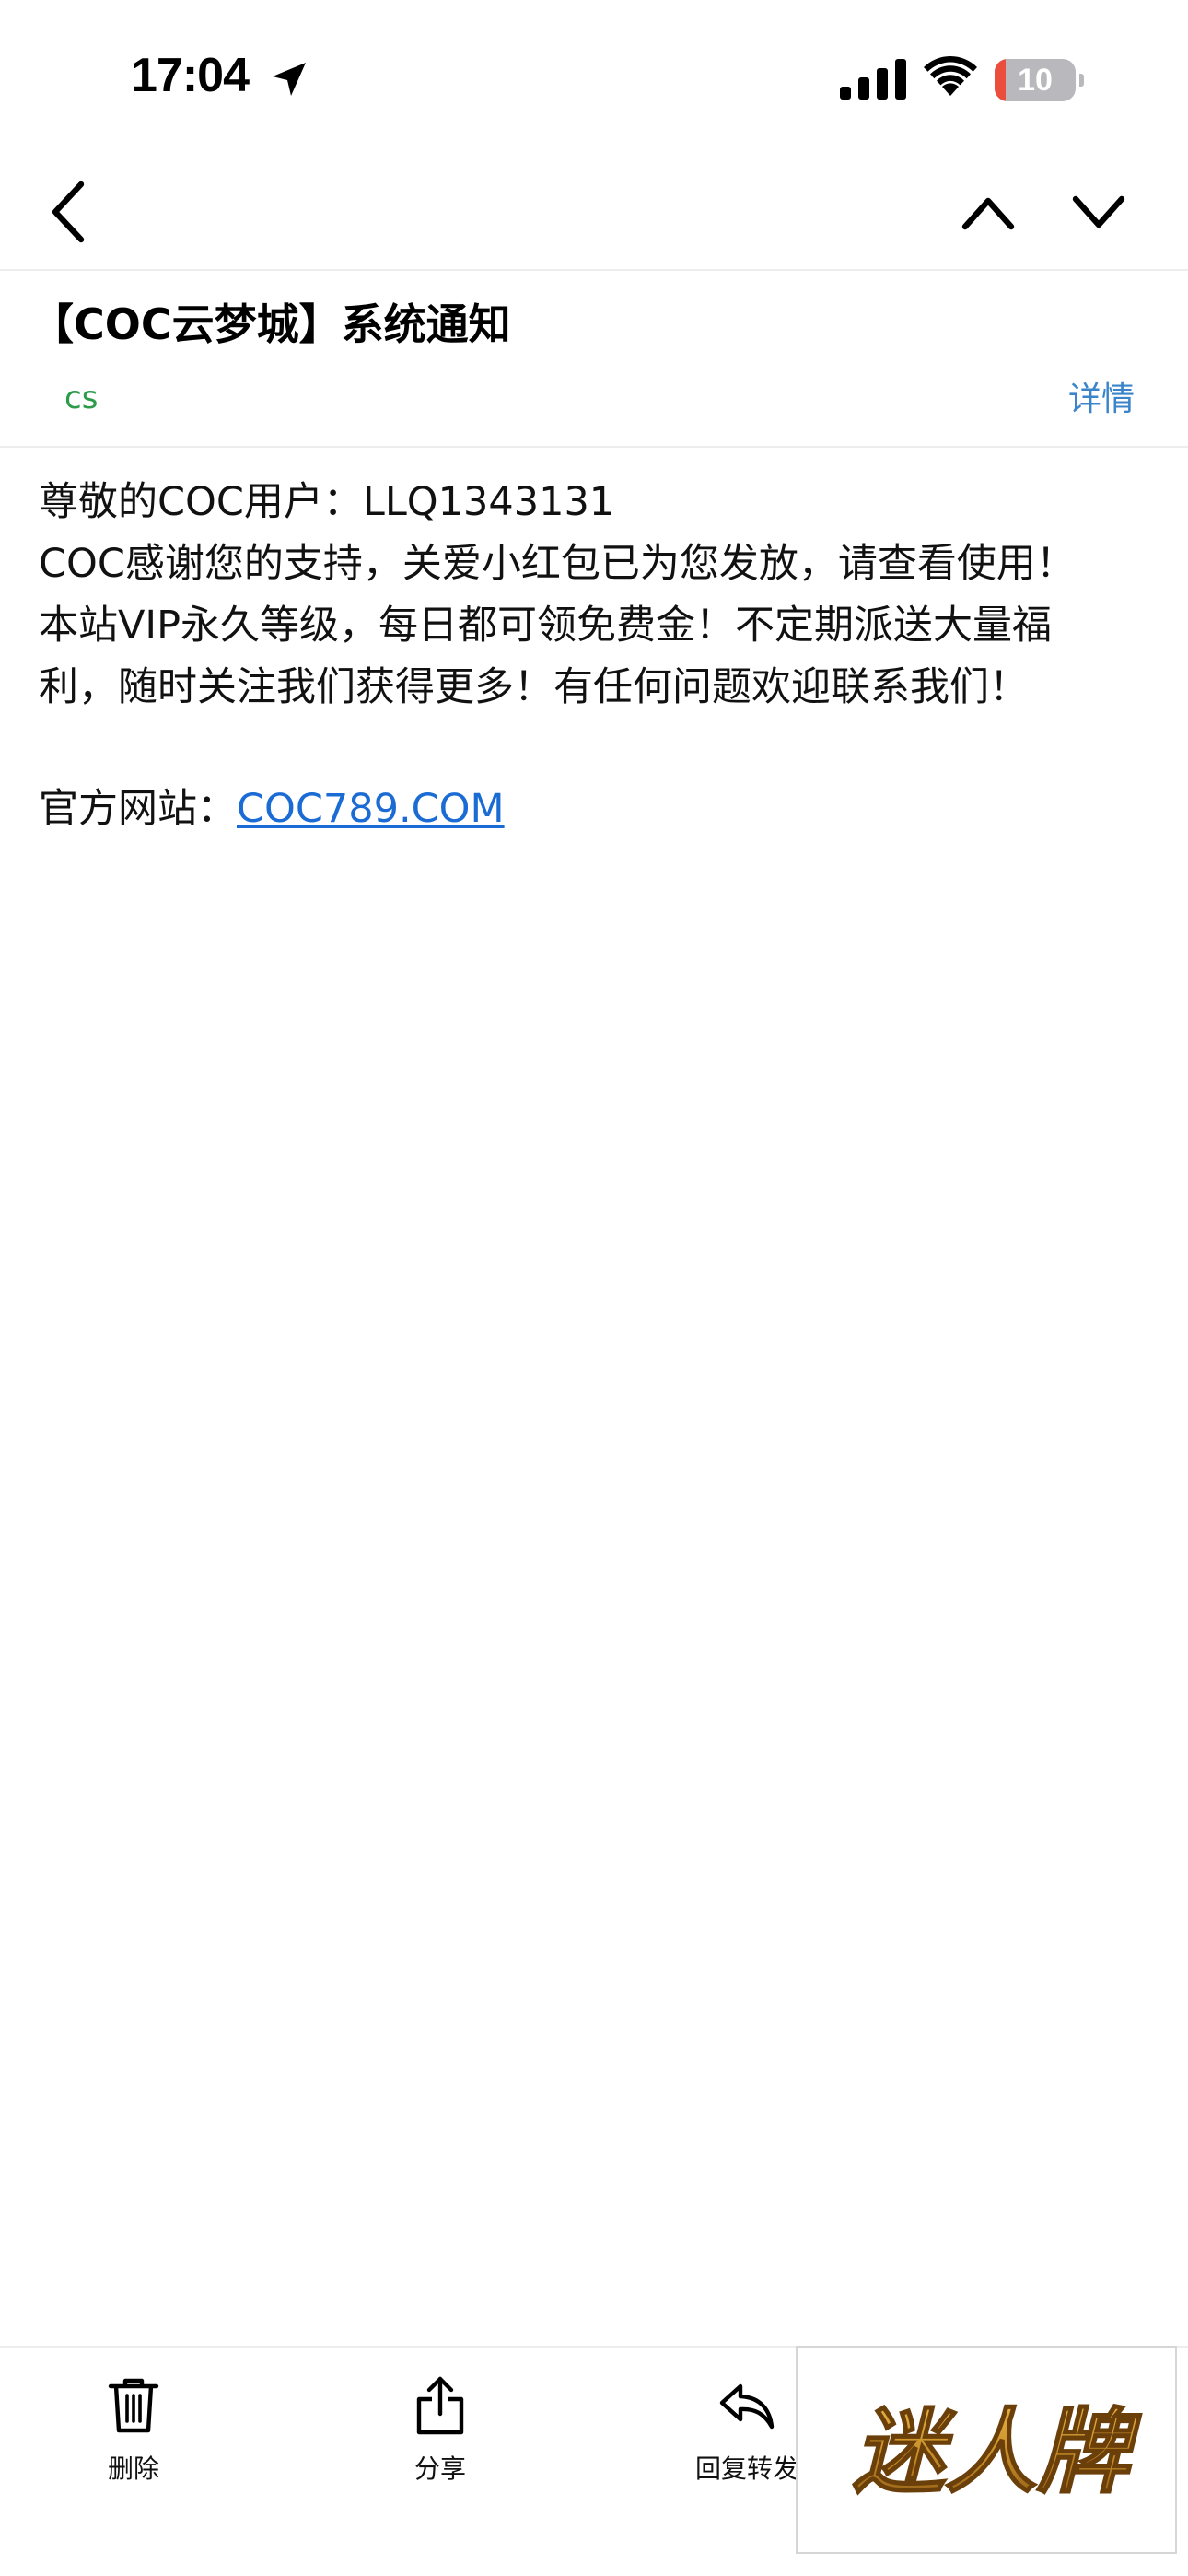  Describe the element at coordinates (1035, 80) in the screenshot. I see `battery-level: 10` at that location.